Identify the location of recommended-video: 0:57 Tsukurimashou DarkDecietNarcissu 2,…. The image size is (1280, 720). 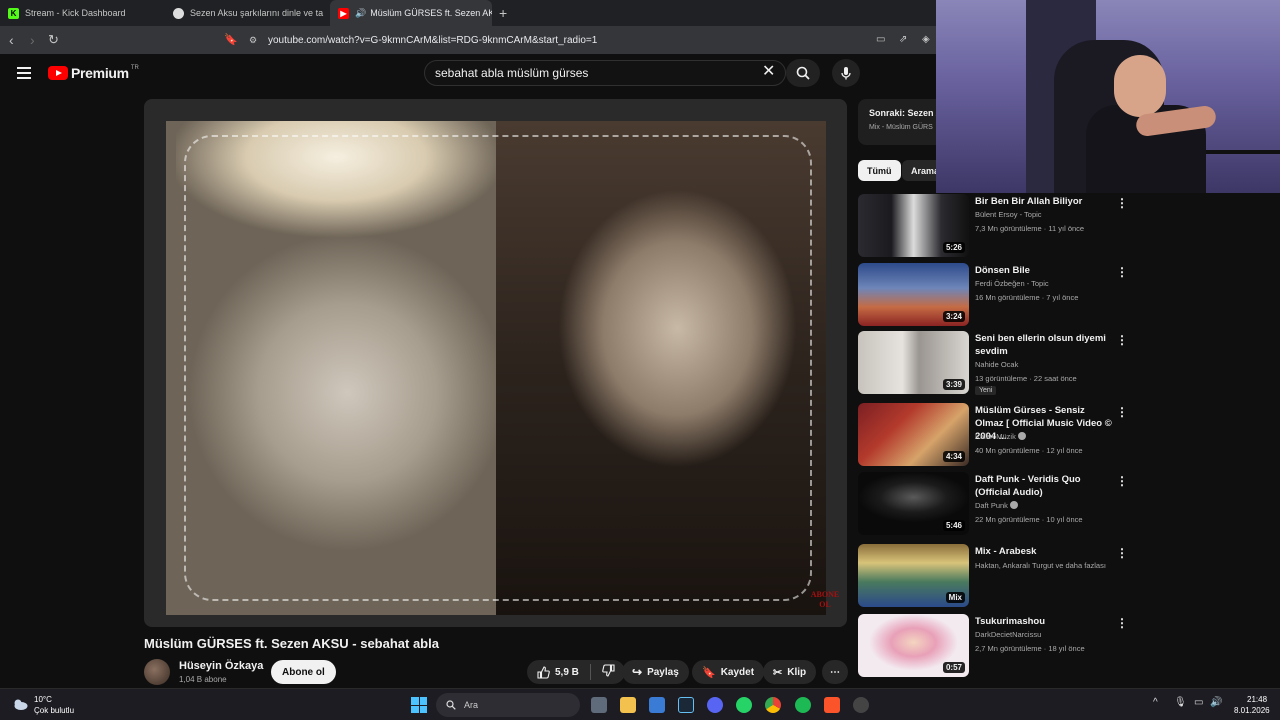
(998, 646).